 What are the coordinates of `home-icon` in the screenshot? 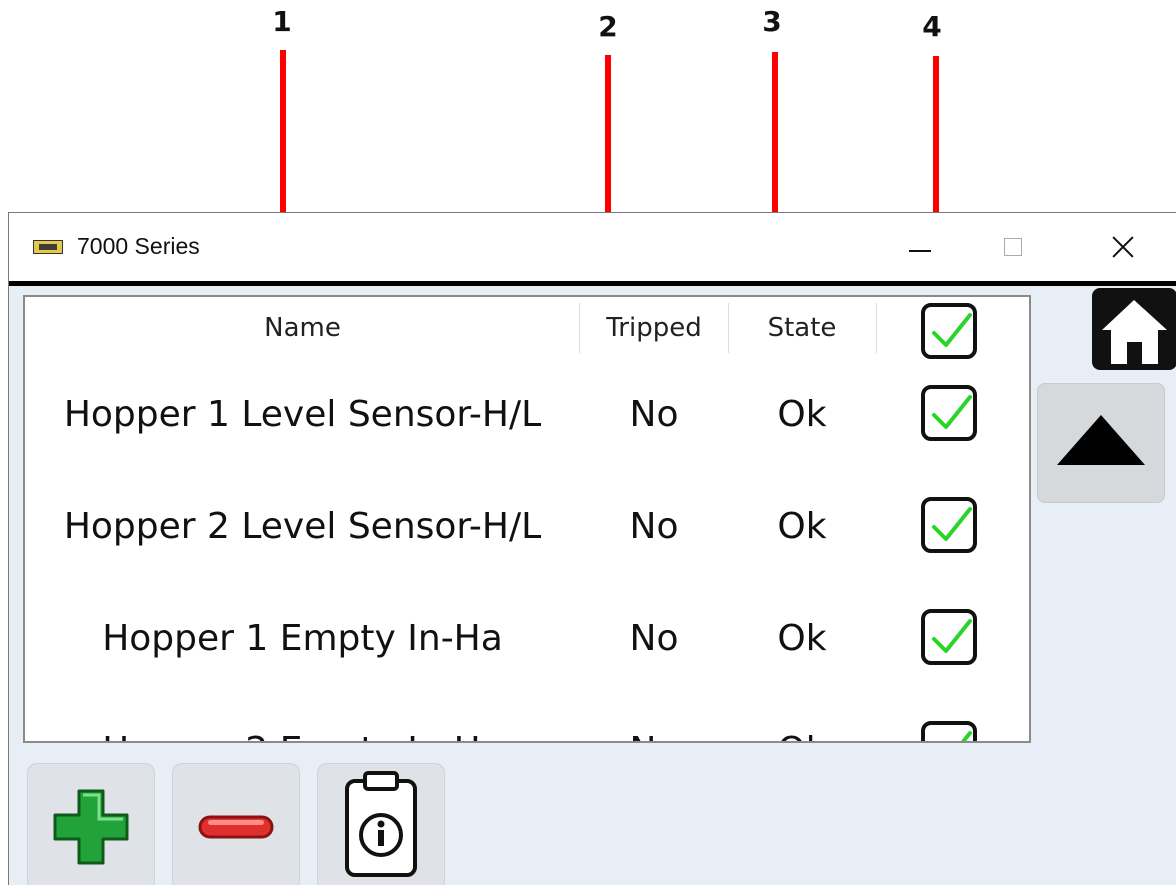 It's located at (1134, 332).